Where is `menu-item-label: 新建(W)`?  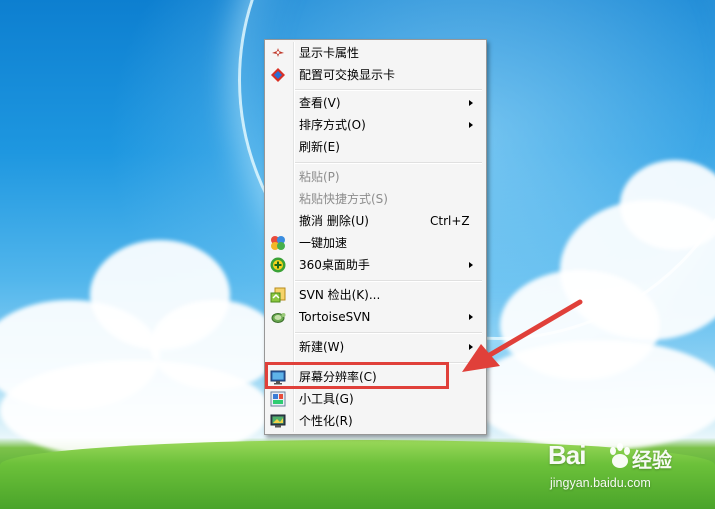
menu-item-label: 新建(W) is located at coordinates (322, 347).